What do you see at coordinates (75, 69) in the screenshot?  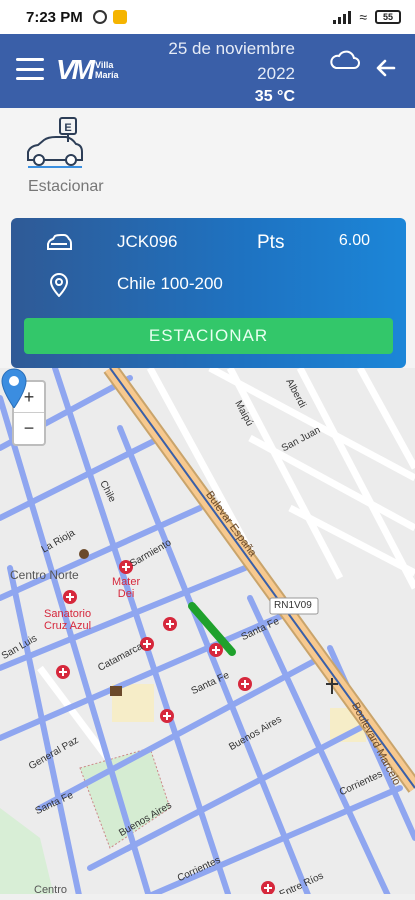 I see `logo-mark-icon: VM` at bounding box center [75, 69].